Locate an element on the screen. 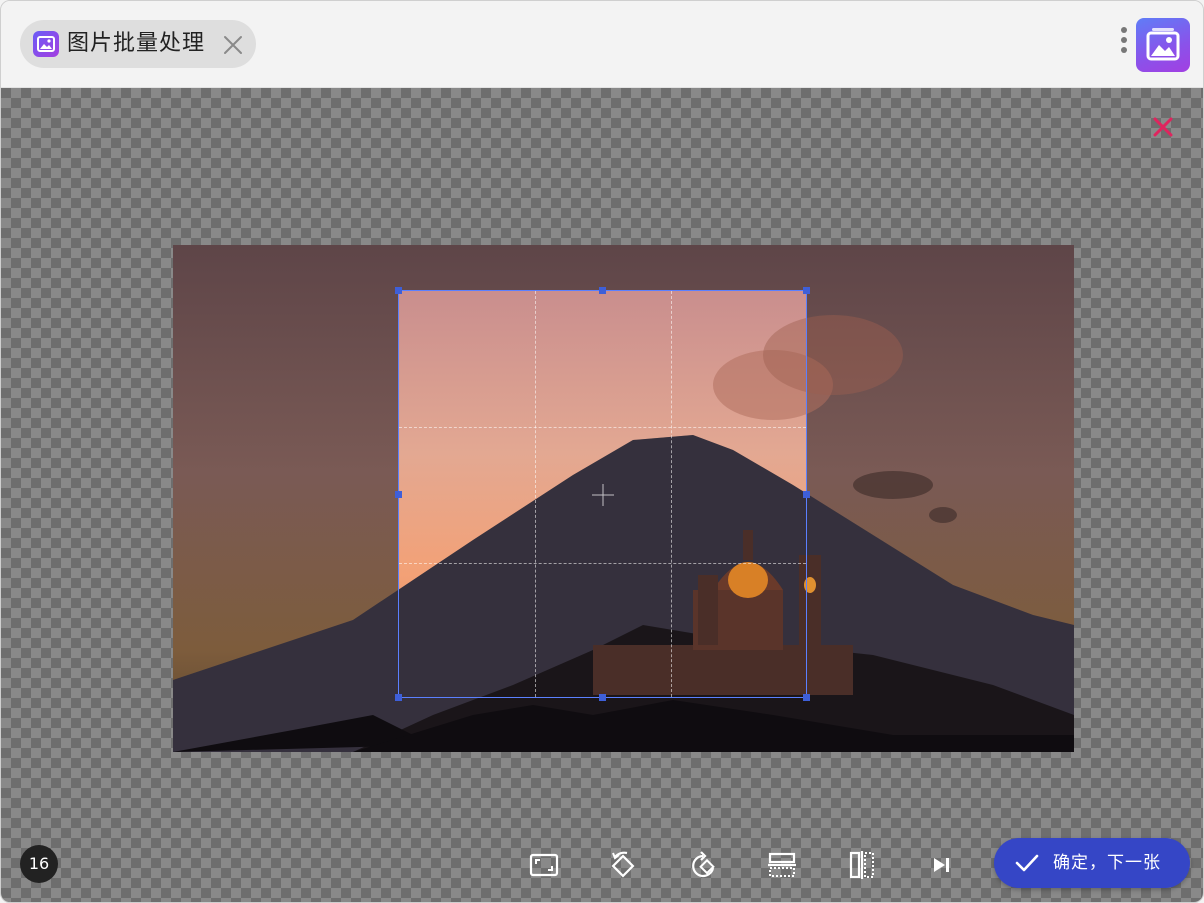  image-counter-badge: 16 is located at coordinates (39, 864).